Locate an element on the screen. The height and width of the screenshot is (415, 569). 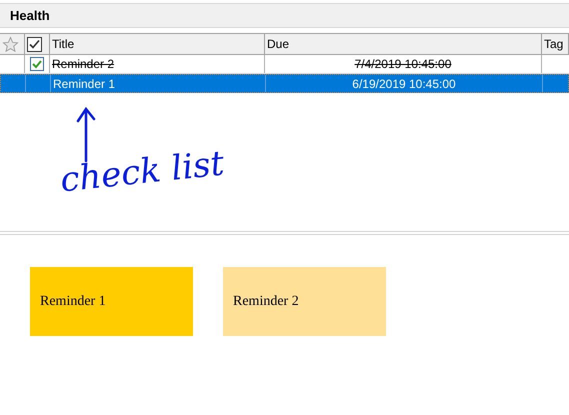
table-row: Reminder 1 6/19/2019 10:45:00 is located at coordinates (284, 83).